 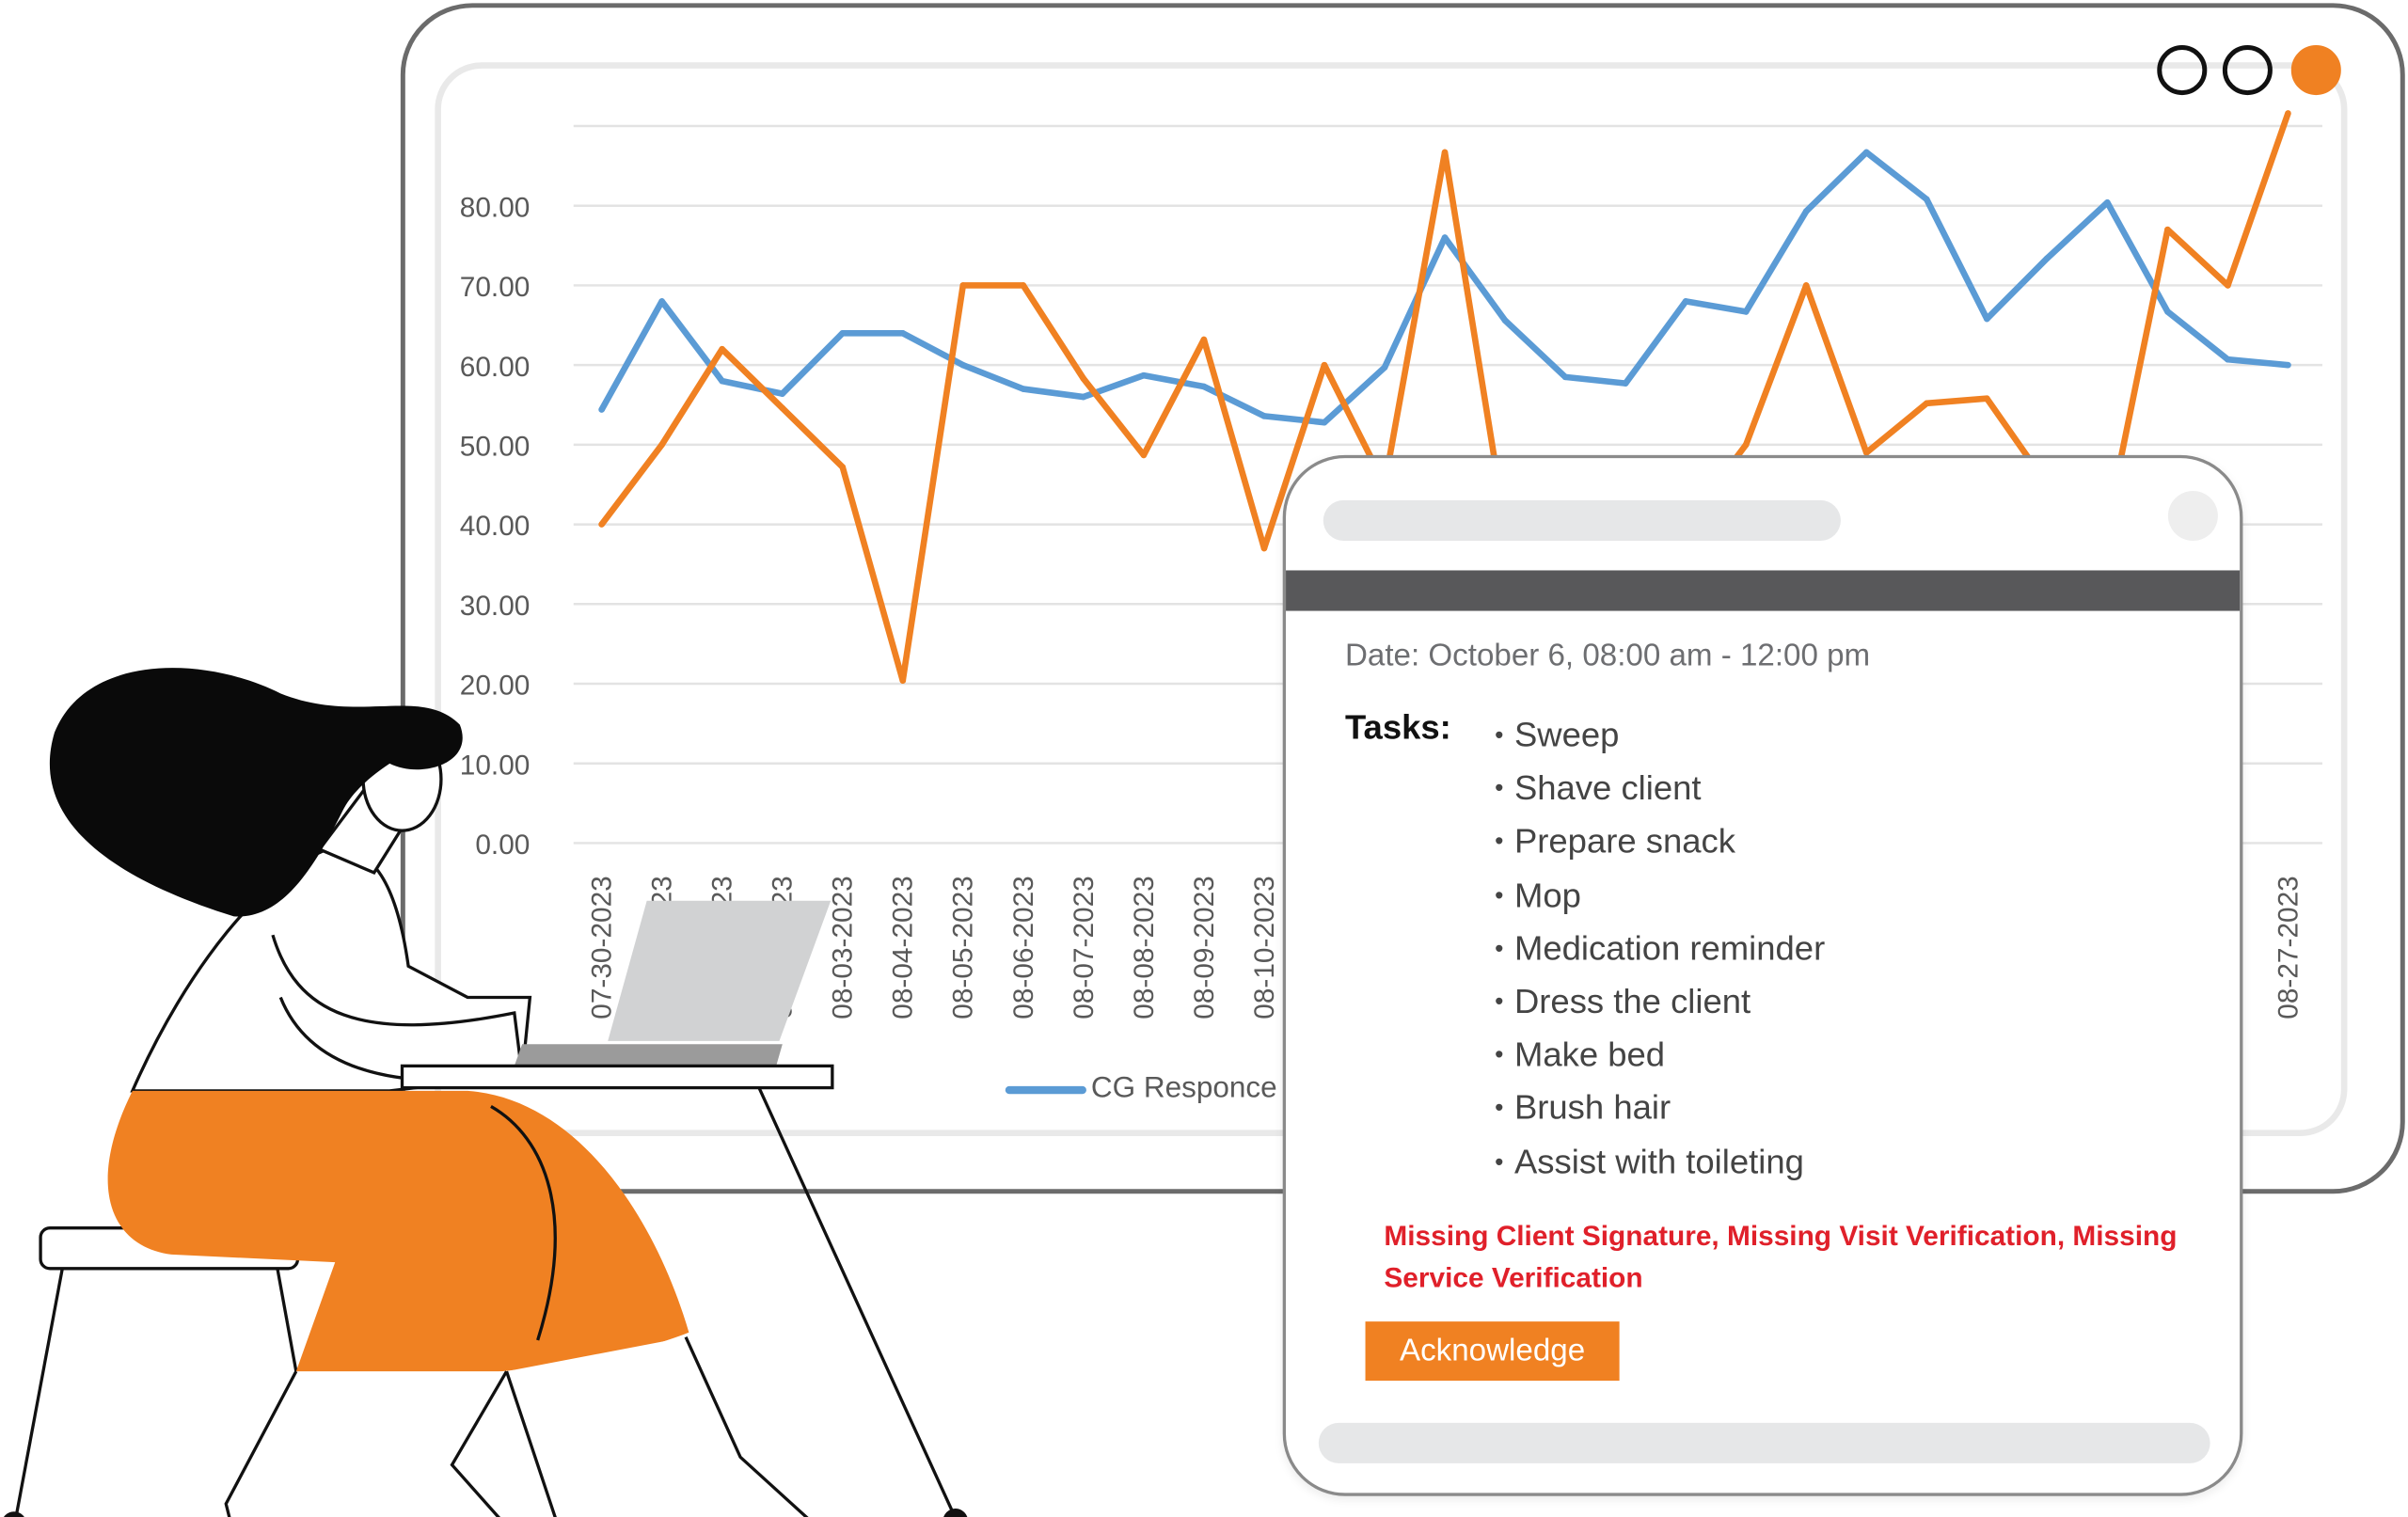 I want to click on close-icon, so click(x=2193, y=515).